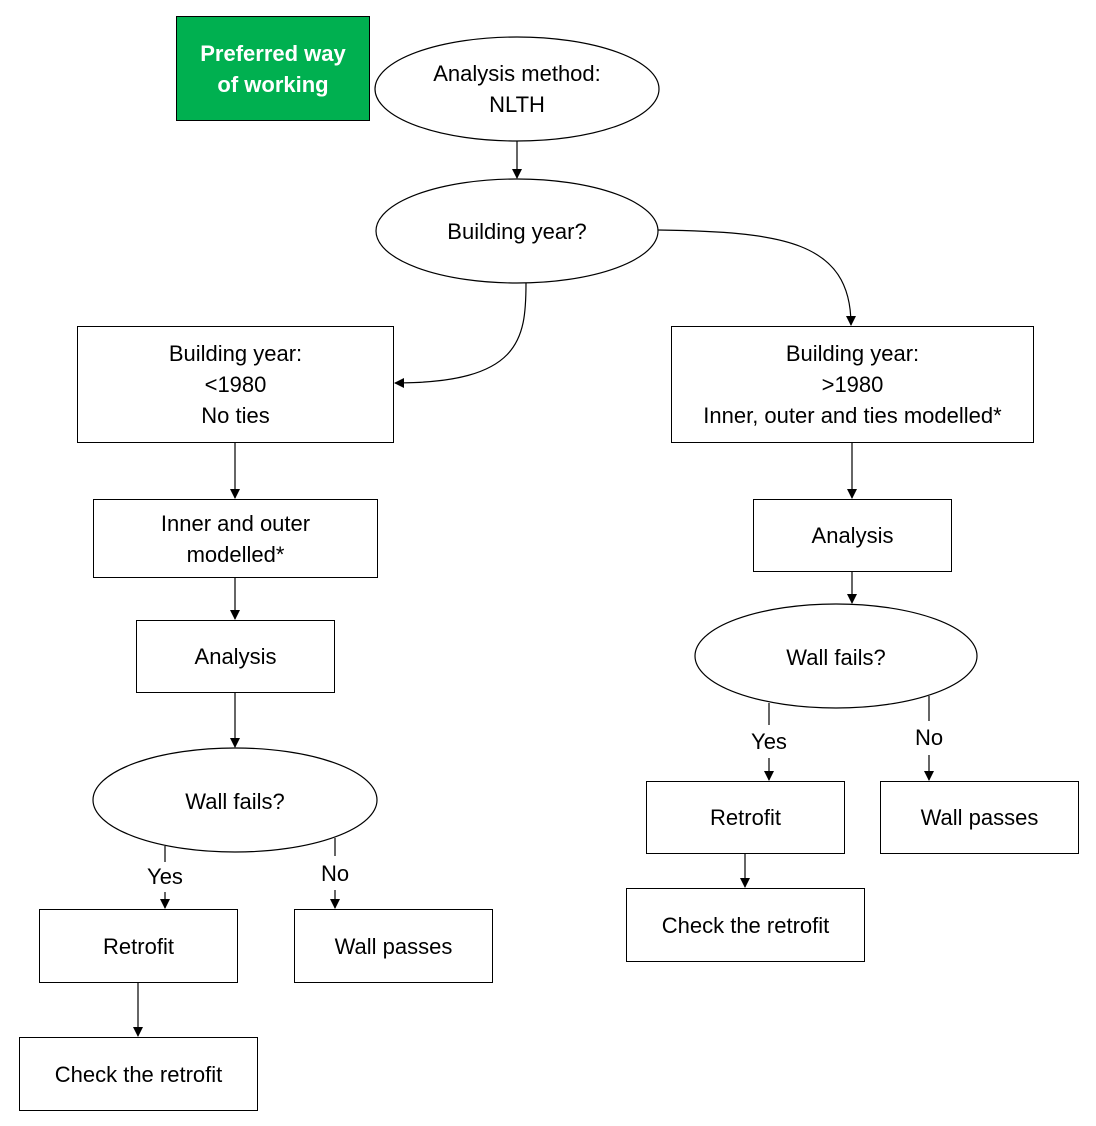  What do you see at coordinates (979, 817) in the screenshot?
I see `right-pass-box: Wall passes` at bounding box center [979, 817].